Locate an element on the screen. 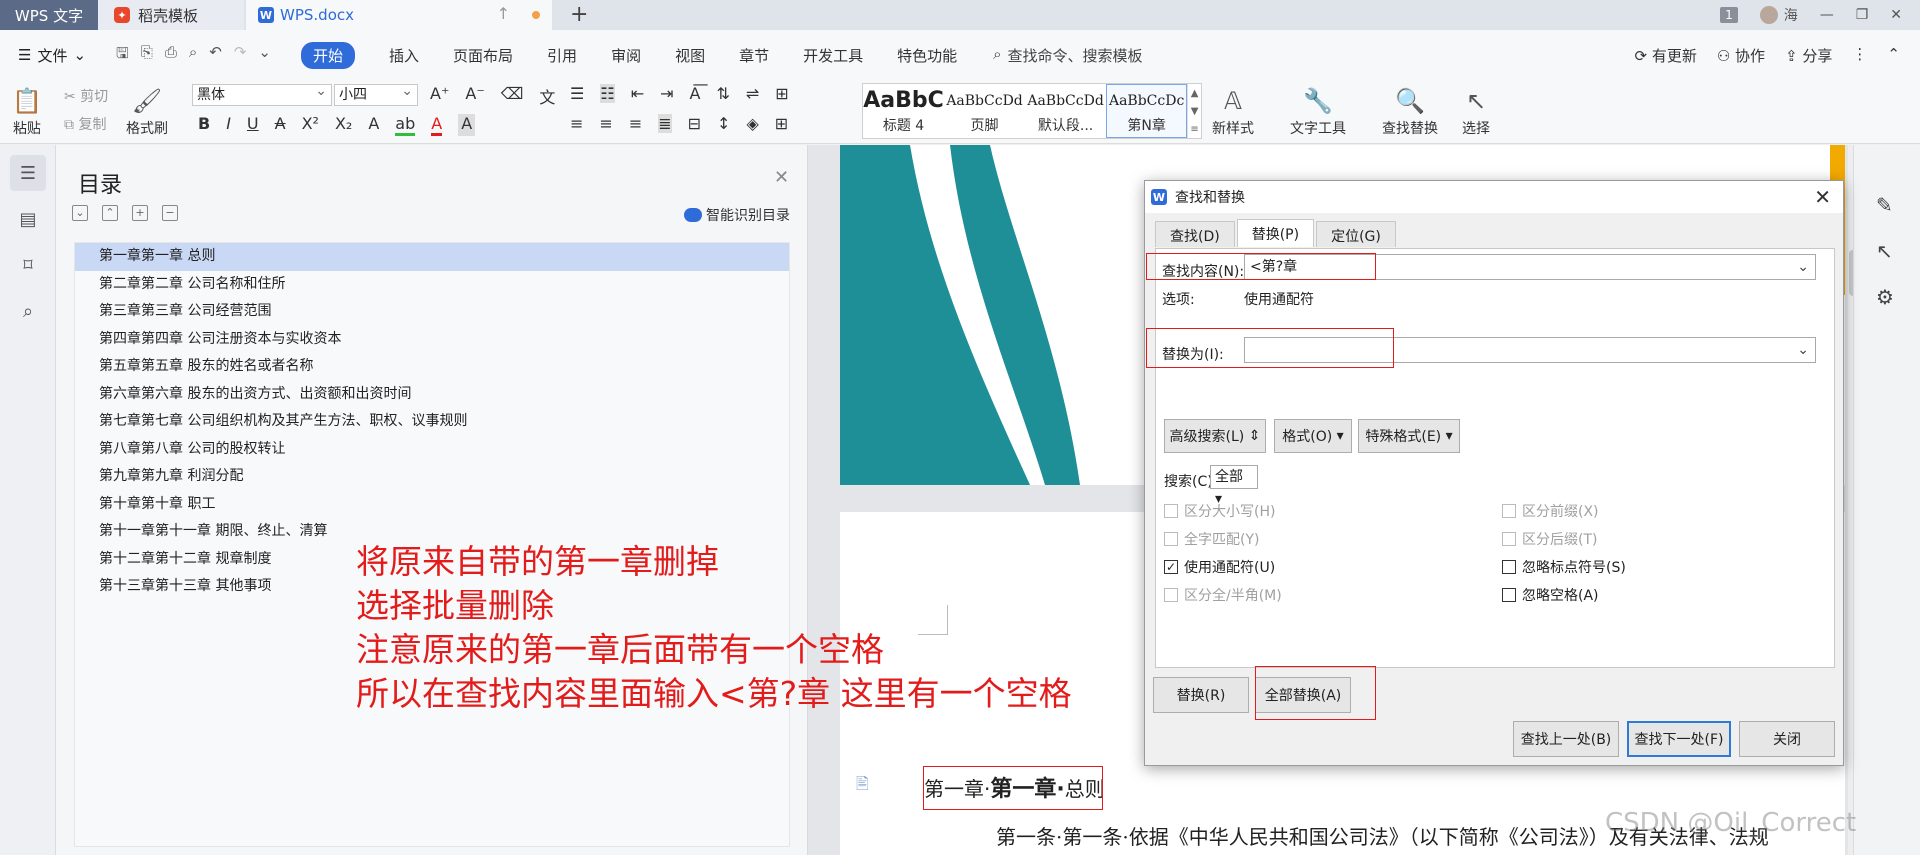 The width and height of the screenshot is (1920, 855). menu-features: 特色功能 is located at coordinates (927, 55).